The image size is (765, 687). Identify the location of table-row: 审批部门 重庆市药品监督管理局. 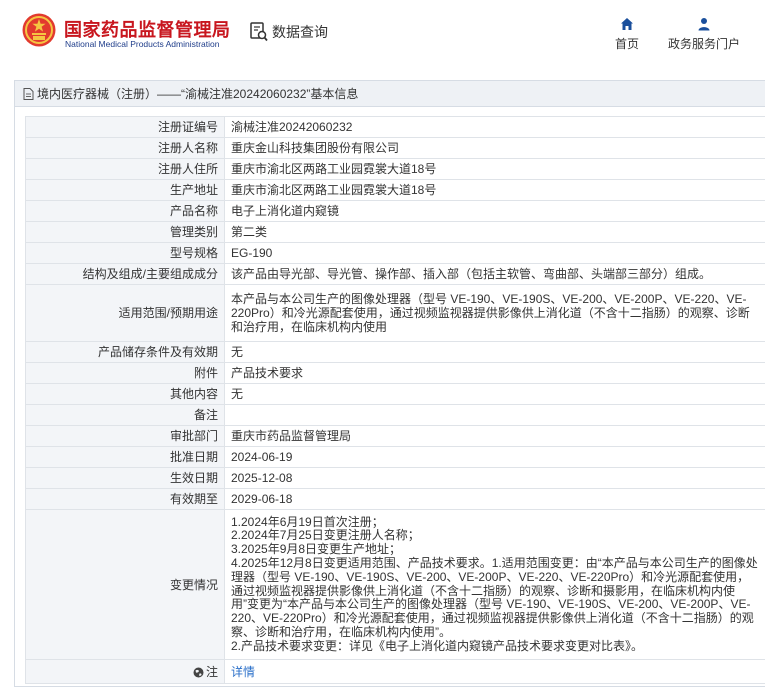
(395, 436).